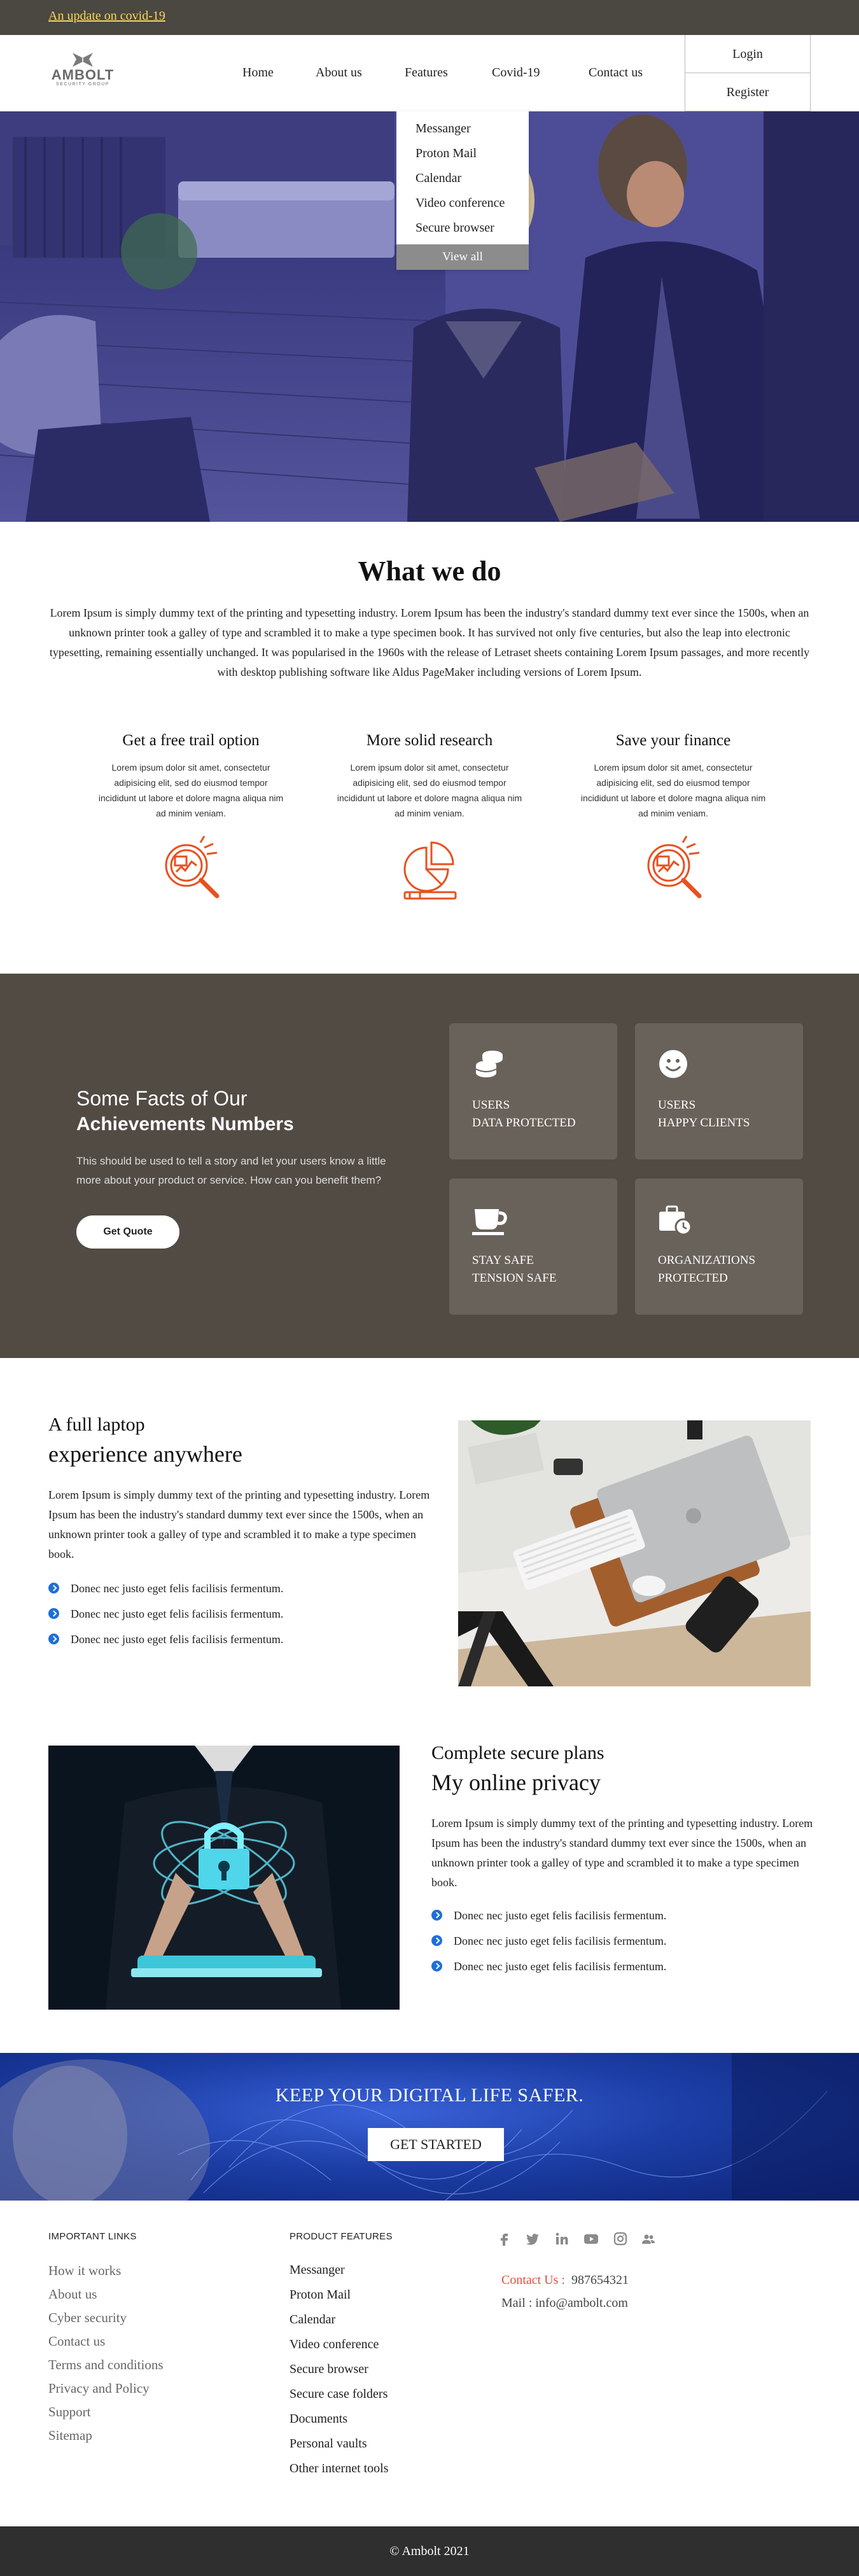 The width and height of the screenshot is (859, 2576). What do you see at coordinates (429, 740) in the screenshot?
I see `feature-title: More solid research` at bounding box center [429, 740].